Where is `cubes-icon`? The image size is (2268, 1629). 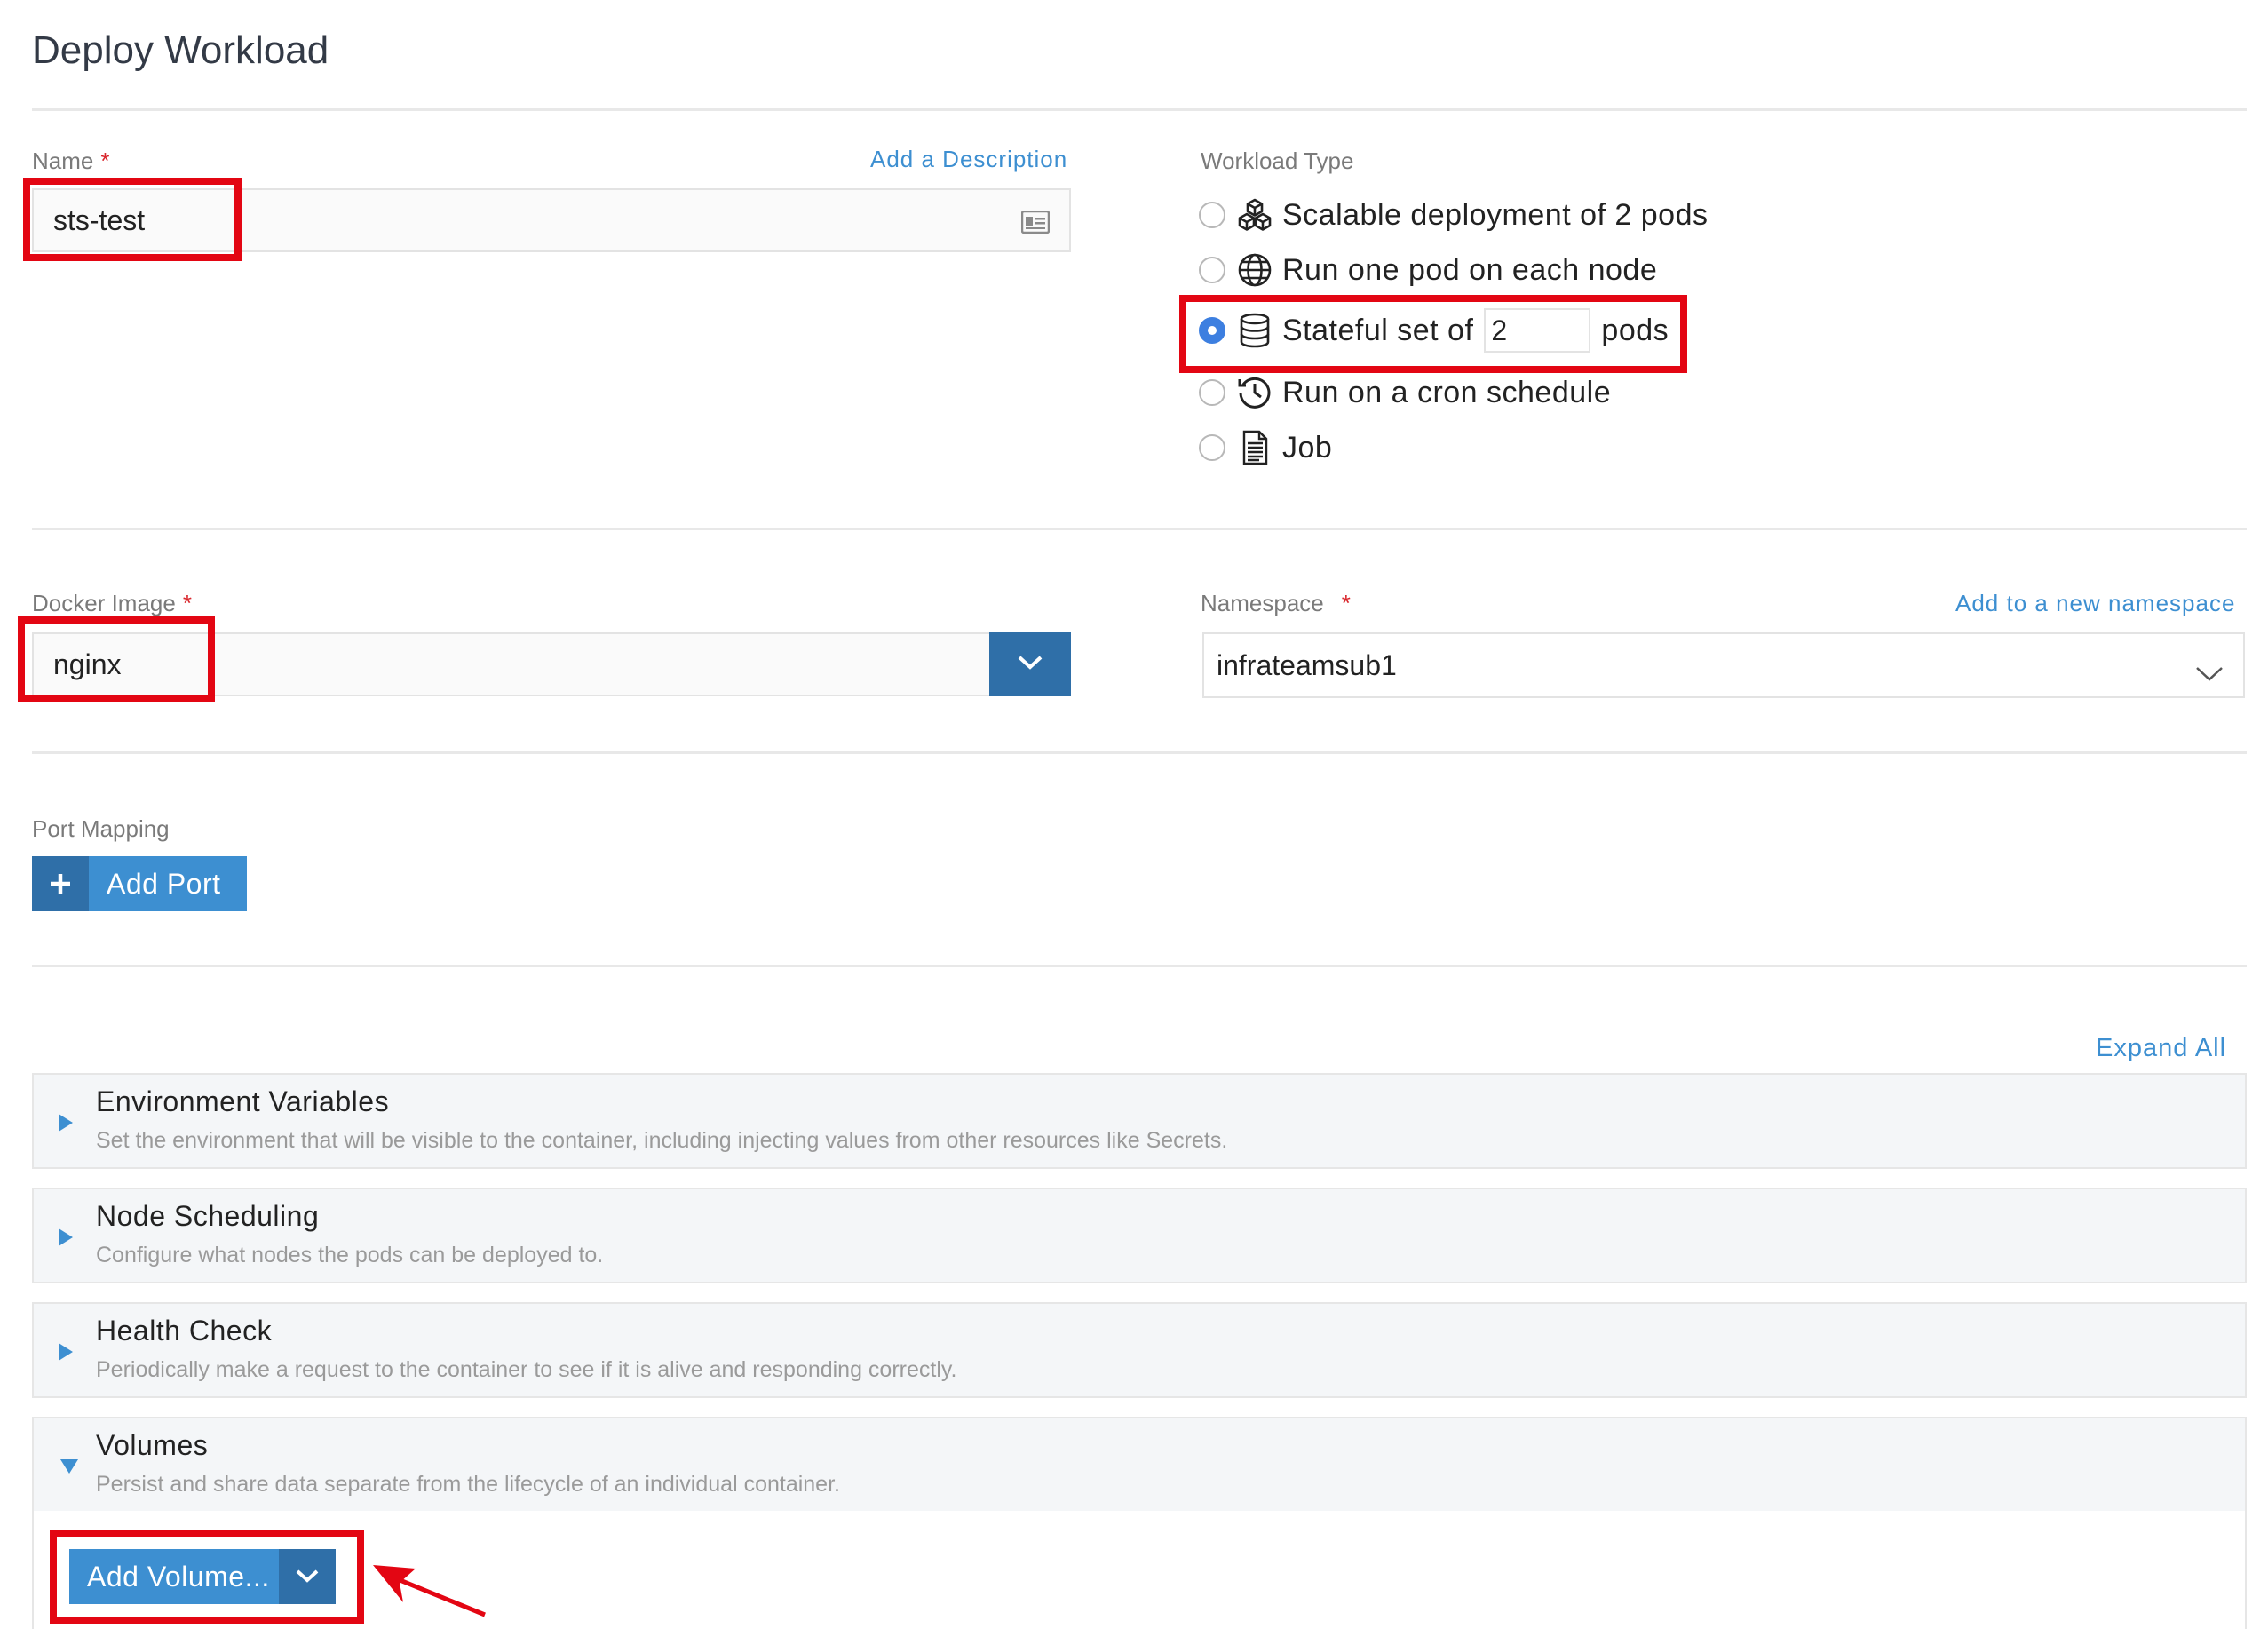 cubes-icon is located at coordinates (1254, 215).